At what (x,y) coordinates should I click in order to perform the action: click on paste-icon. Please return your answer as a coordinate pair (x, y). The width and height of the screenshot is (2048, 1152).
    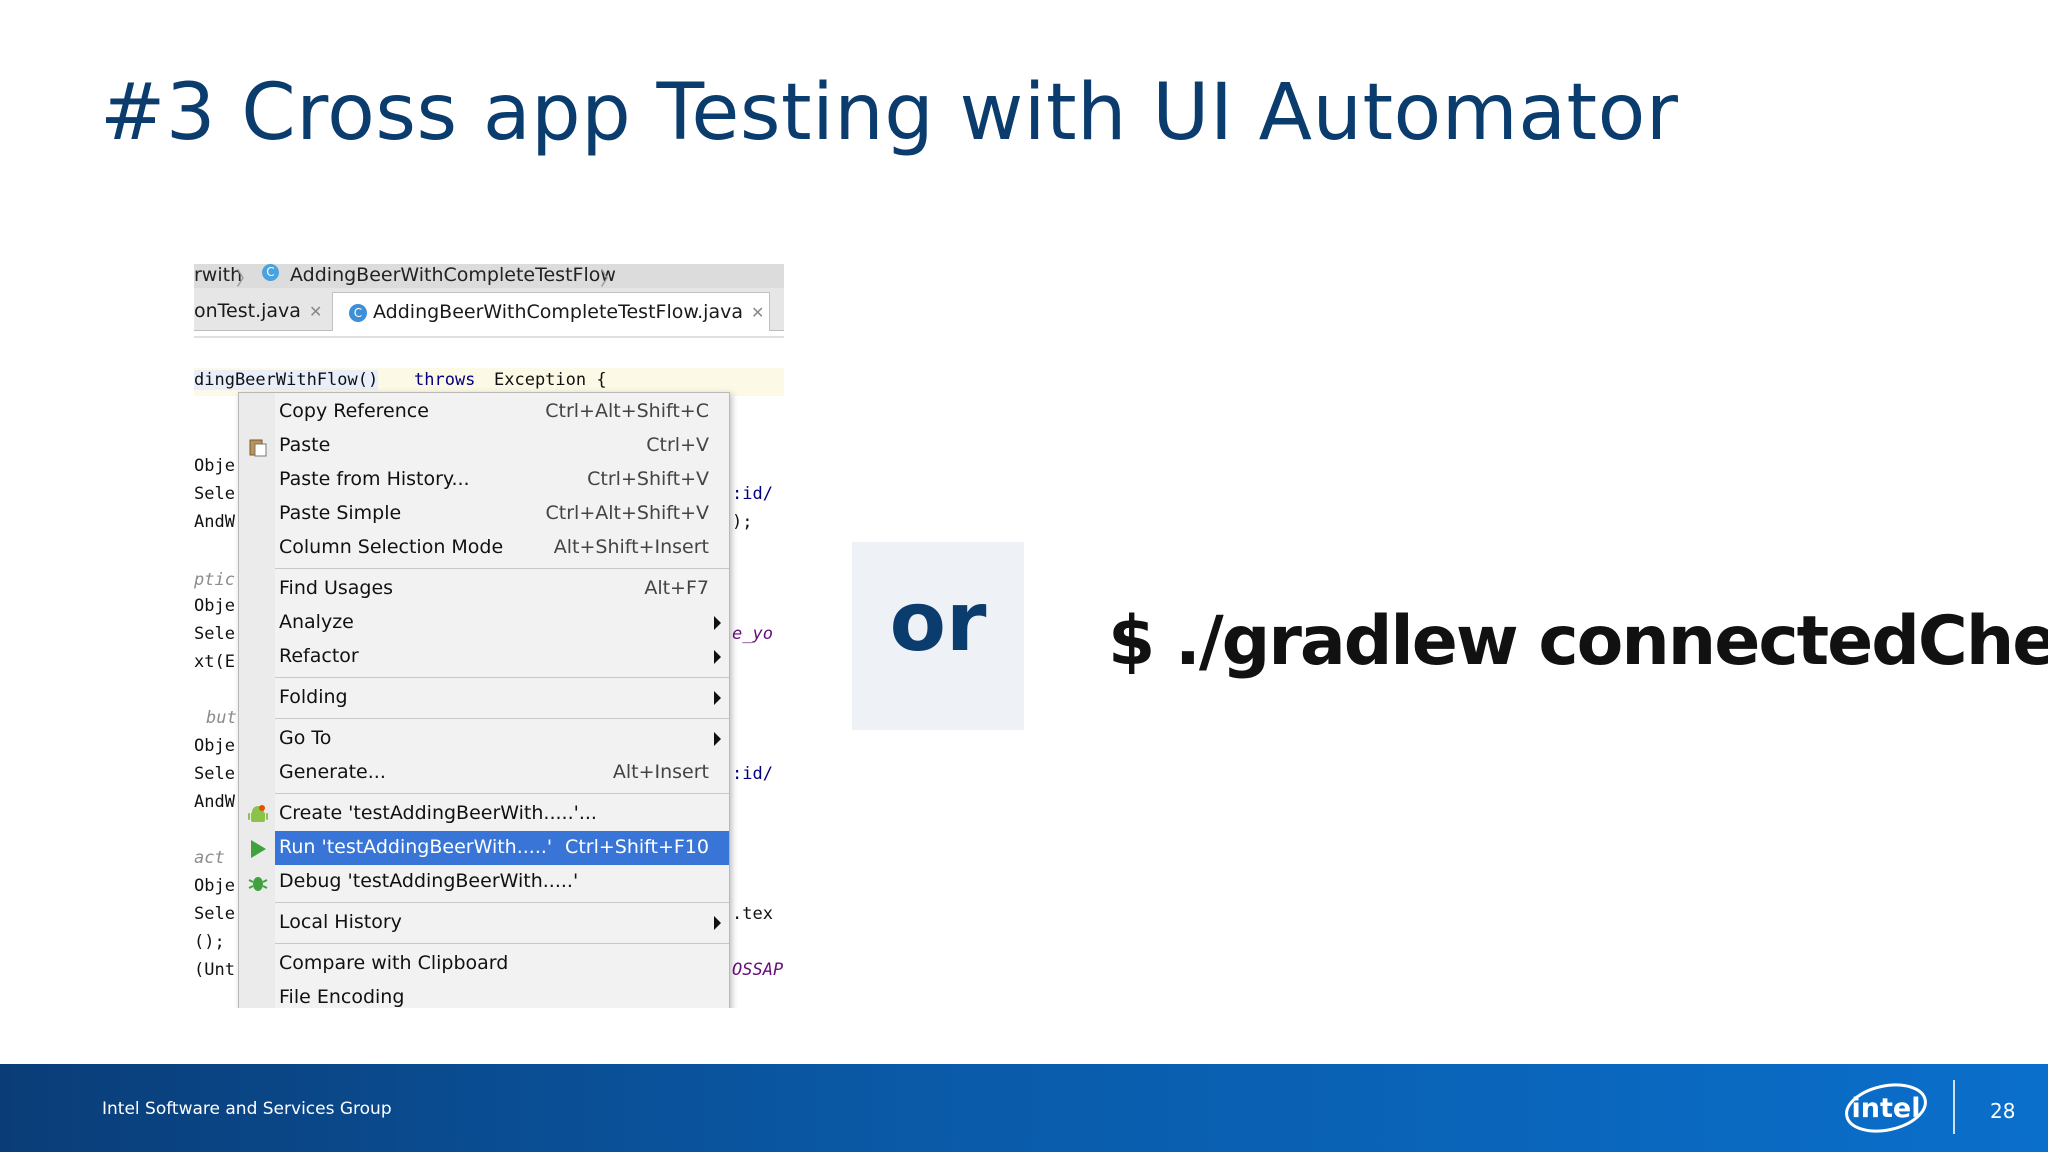
    Looking at the image, I should click on (258, 447).